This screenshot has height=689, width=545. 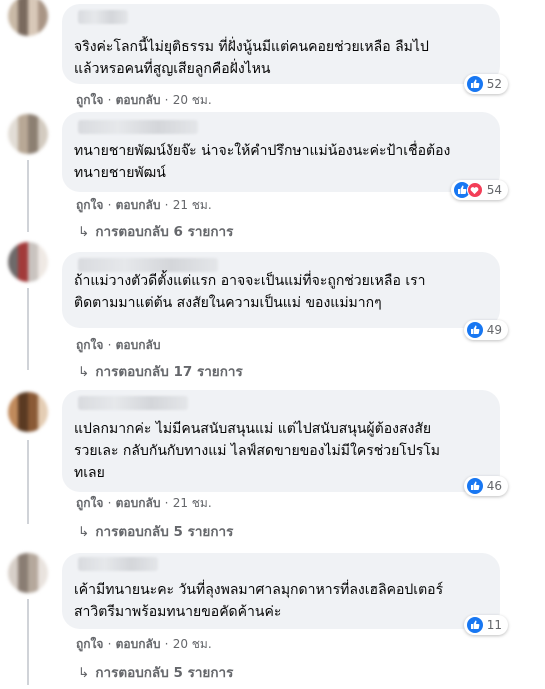 I want to click on reaction-summary: 46, so click(x=485, y=486).